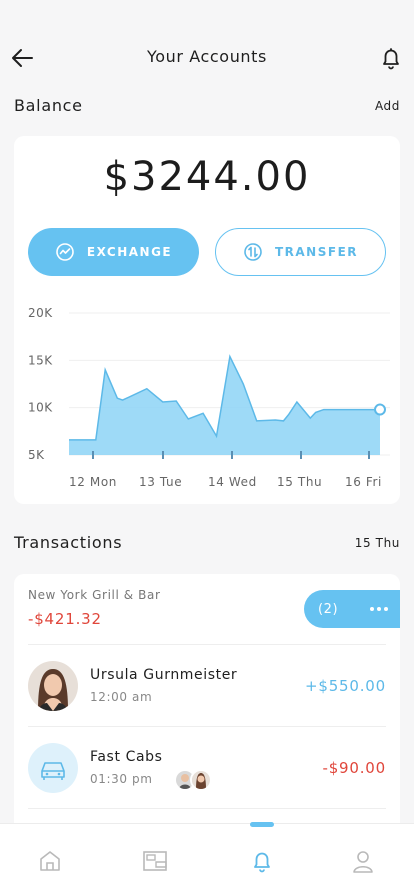  What do you see at coordinates (121, 779) in the screenshot?
I see `transaction-time: 01:30 pm` at bounding box center [121, 779].